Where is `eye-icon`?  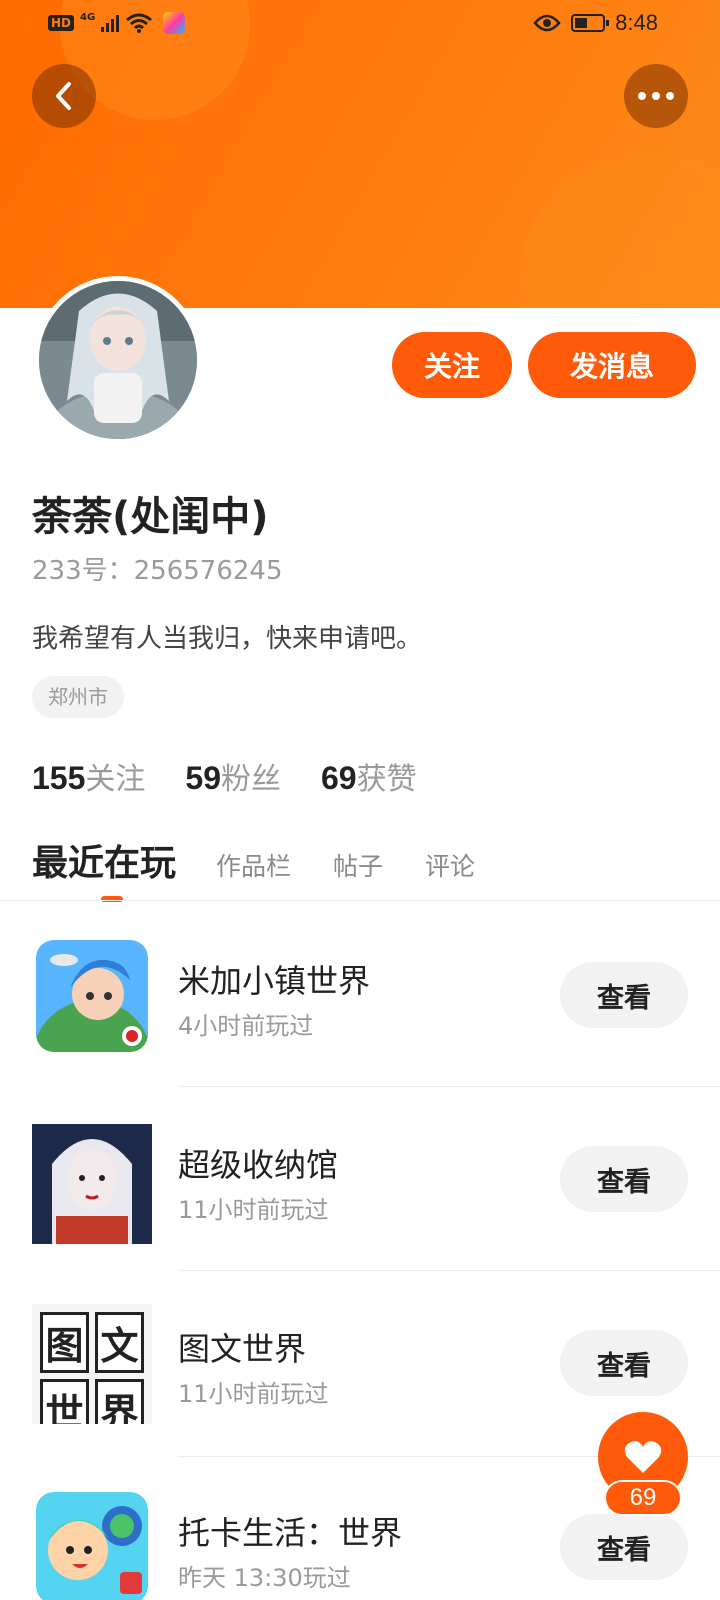
eye-icon is located at coordinates (547, 23).